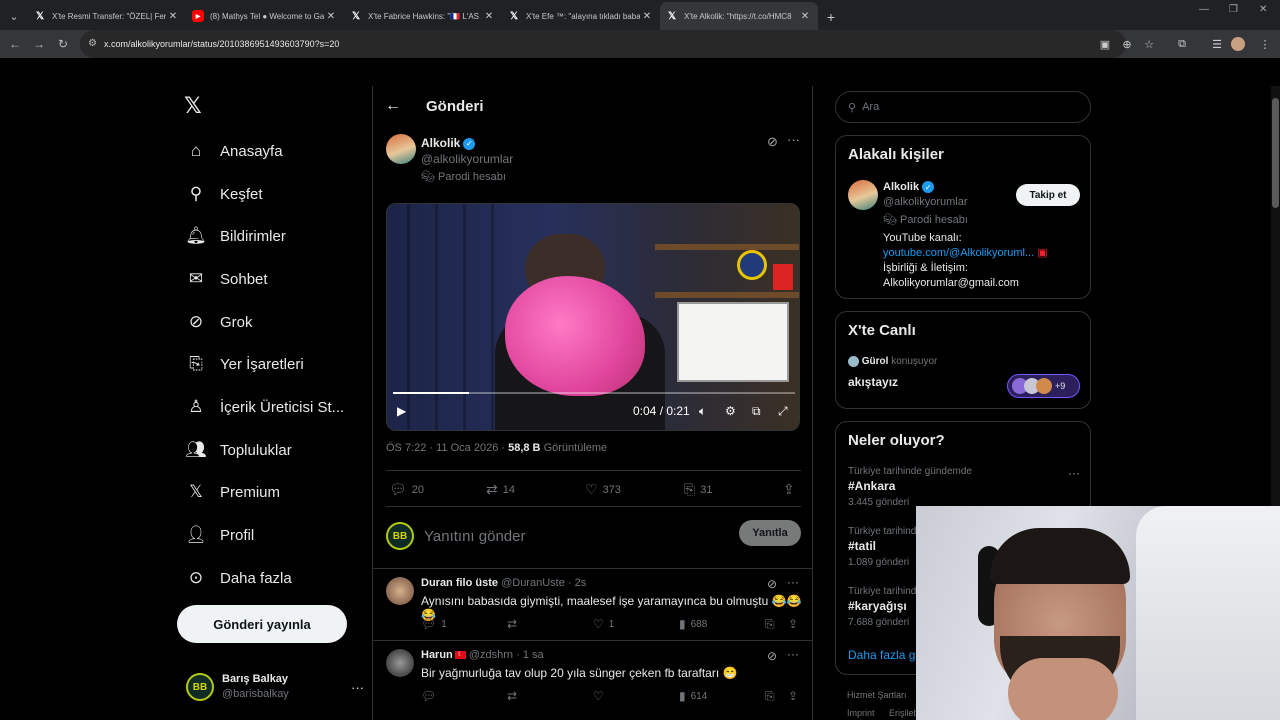  What do you see at coordinates (963, 107) in the screenshot?
I see `search-input: ⚲ Ara` at bounding box center [963, 107].